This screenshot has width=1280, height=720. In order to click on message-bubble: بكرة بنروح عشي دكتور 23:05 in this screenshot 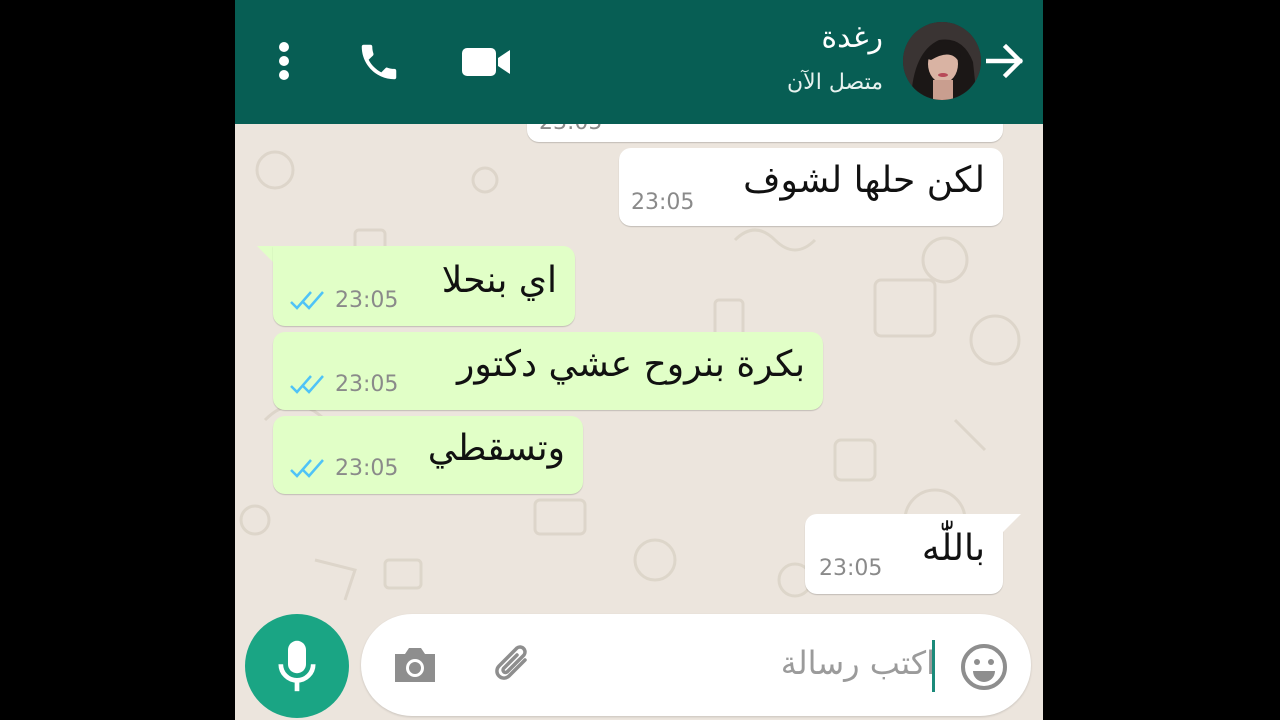, I will do `click(548, 371)`.